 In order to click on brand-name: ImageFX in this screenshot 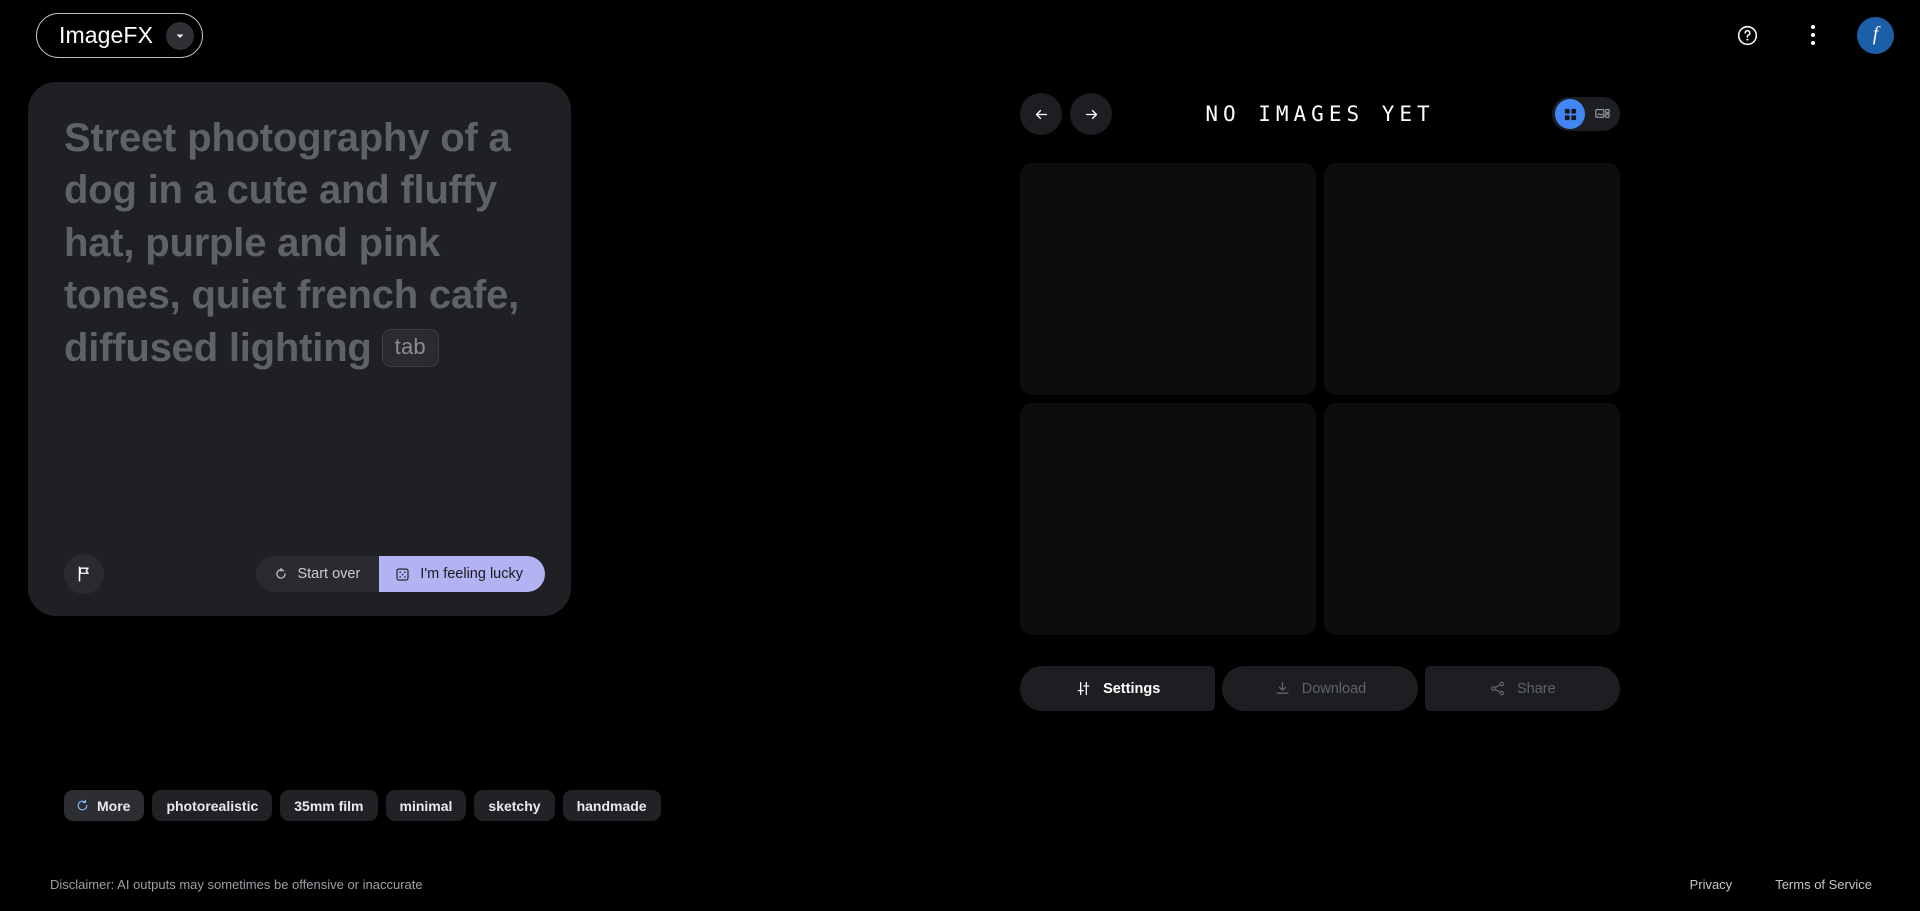, I will do `click(106, 35)`.